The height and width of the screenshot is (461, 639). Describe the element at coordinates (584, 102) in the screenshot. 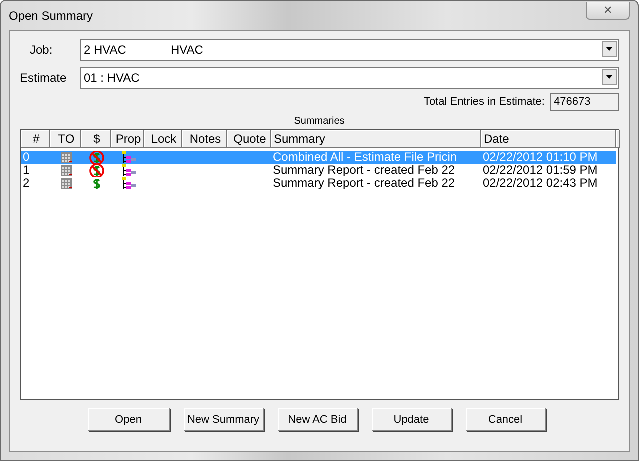

I see `total-entries-field: 476673` at that location.